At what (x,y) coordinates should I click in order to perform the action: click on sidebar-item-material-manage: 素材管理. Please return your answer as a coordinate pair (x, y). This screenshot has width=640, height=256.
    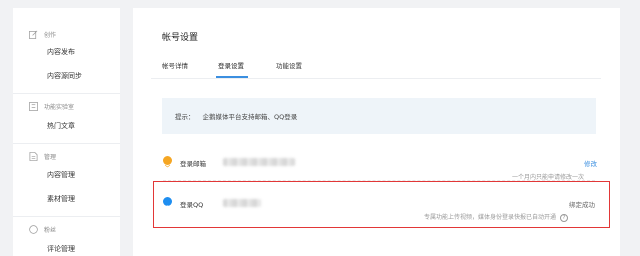
    Looking at the image, I should click on (61, 199).